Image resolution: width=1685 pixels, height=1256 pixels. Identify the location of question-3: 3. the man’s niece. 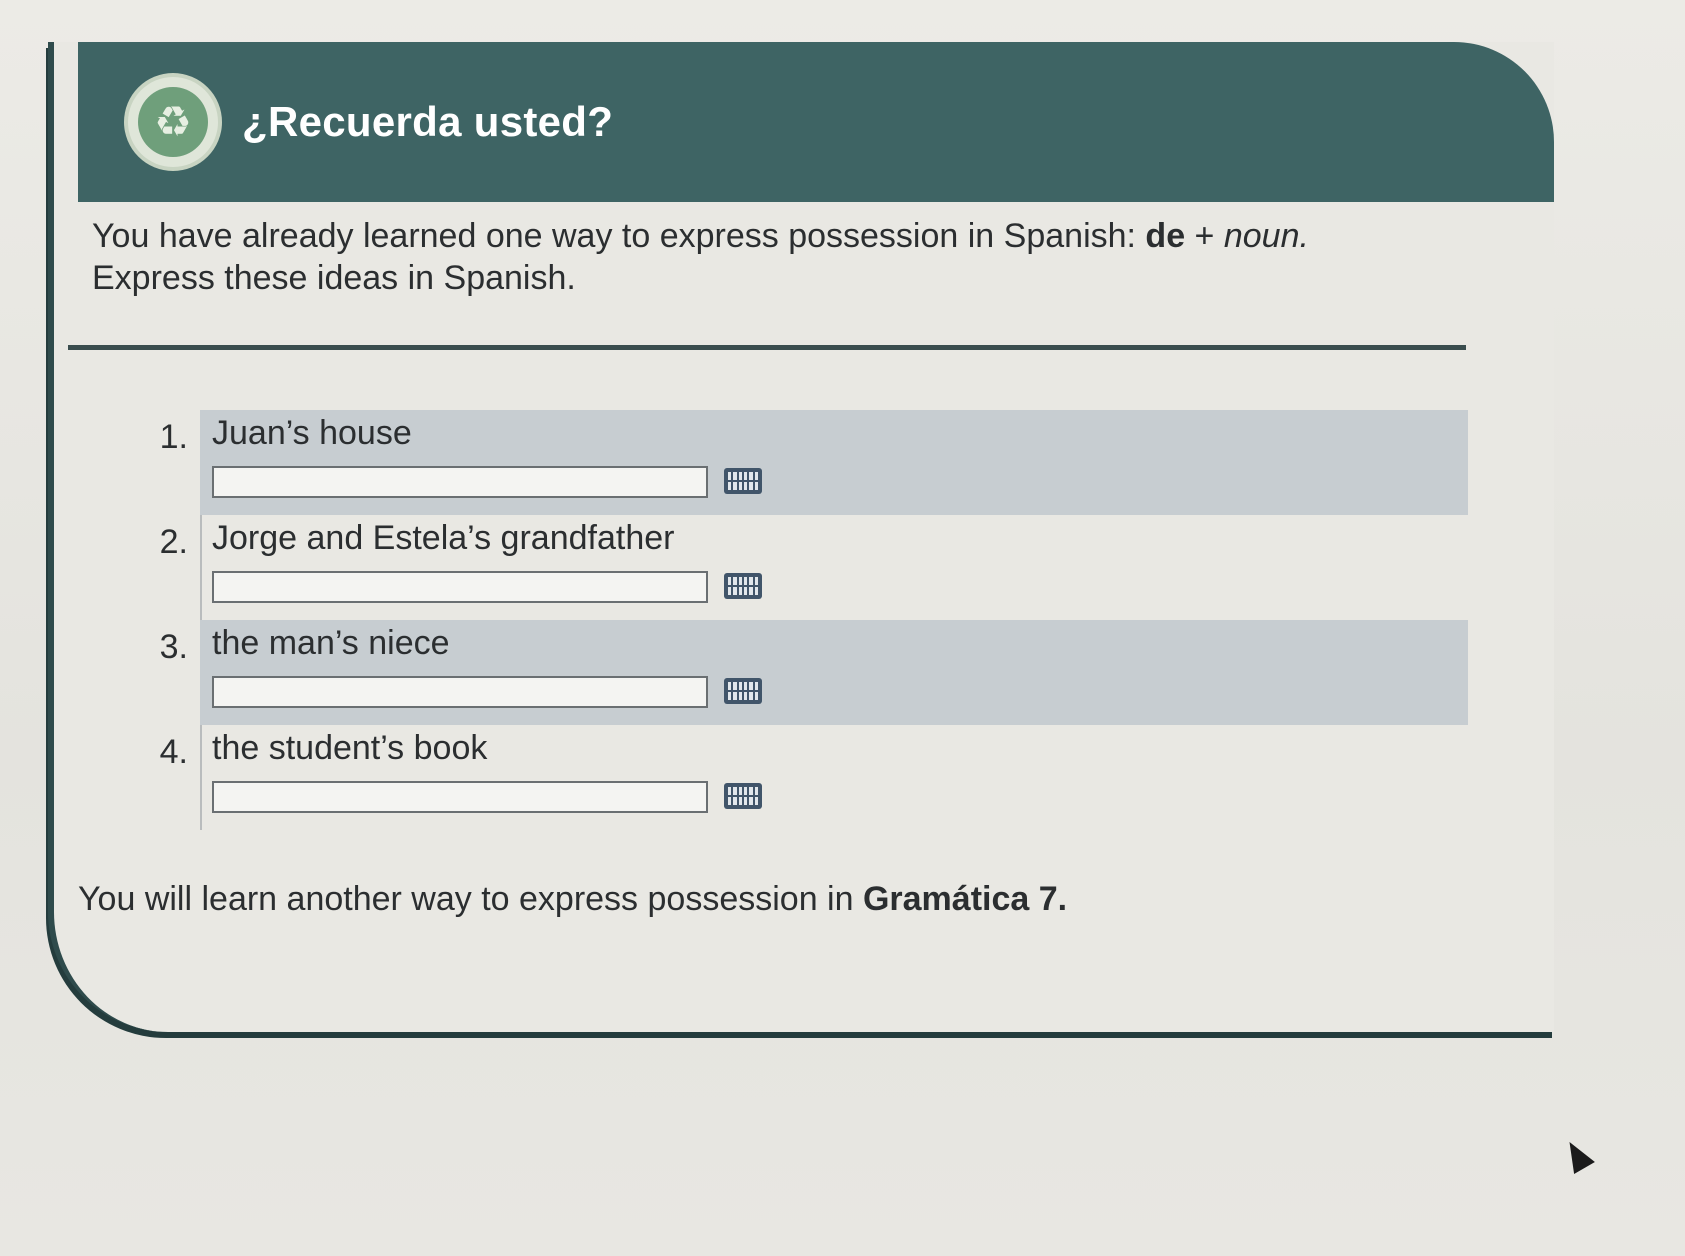
(778, 672).